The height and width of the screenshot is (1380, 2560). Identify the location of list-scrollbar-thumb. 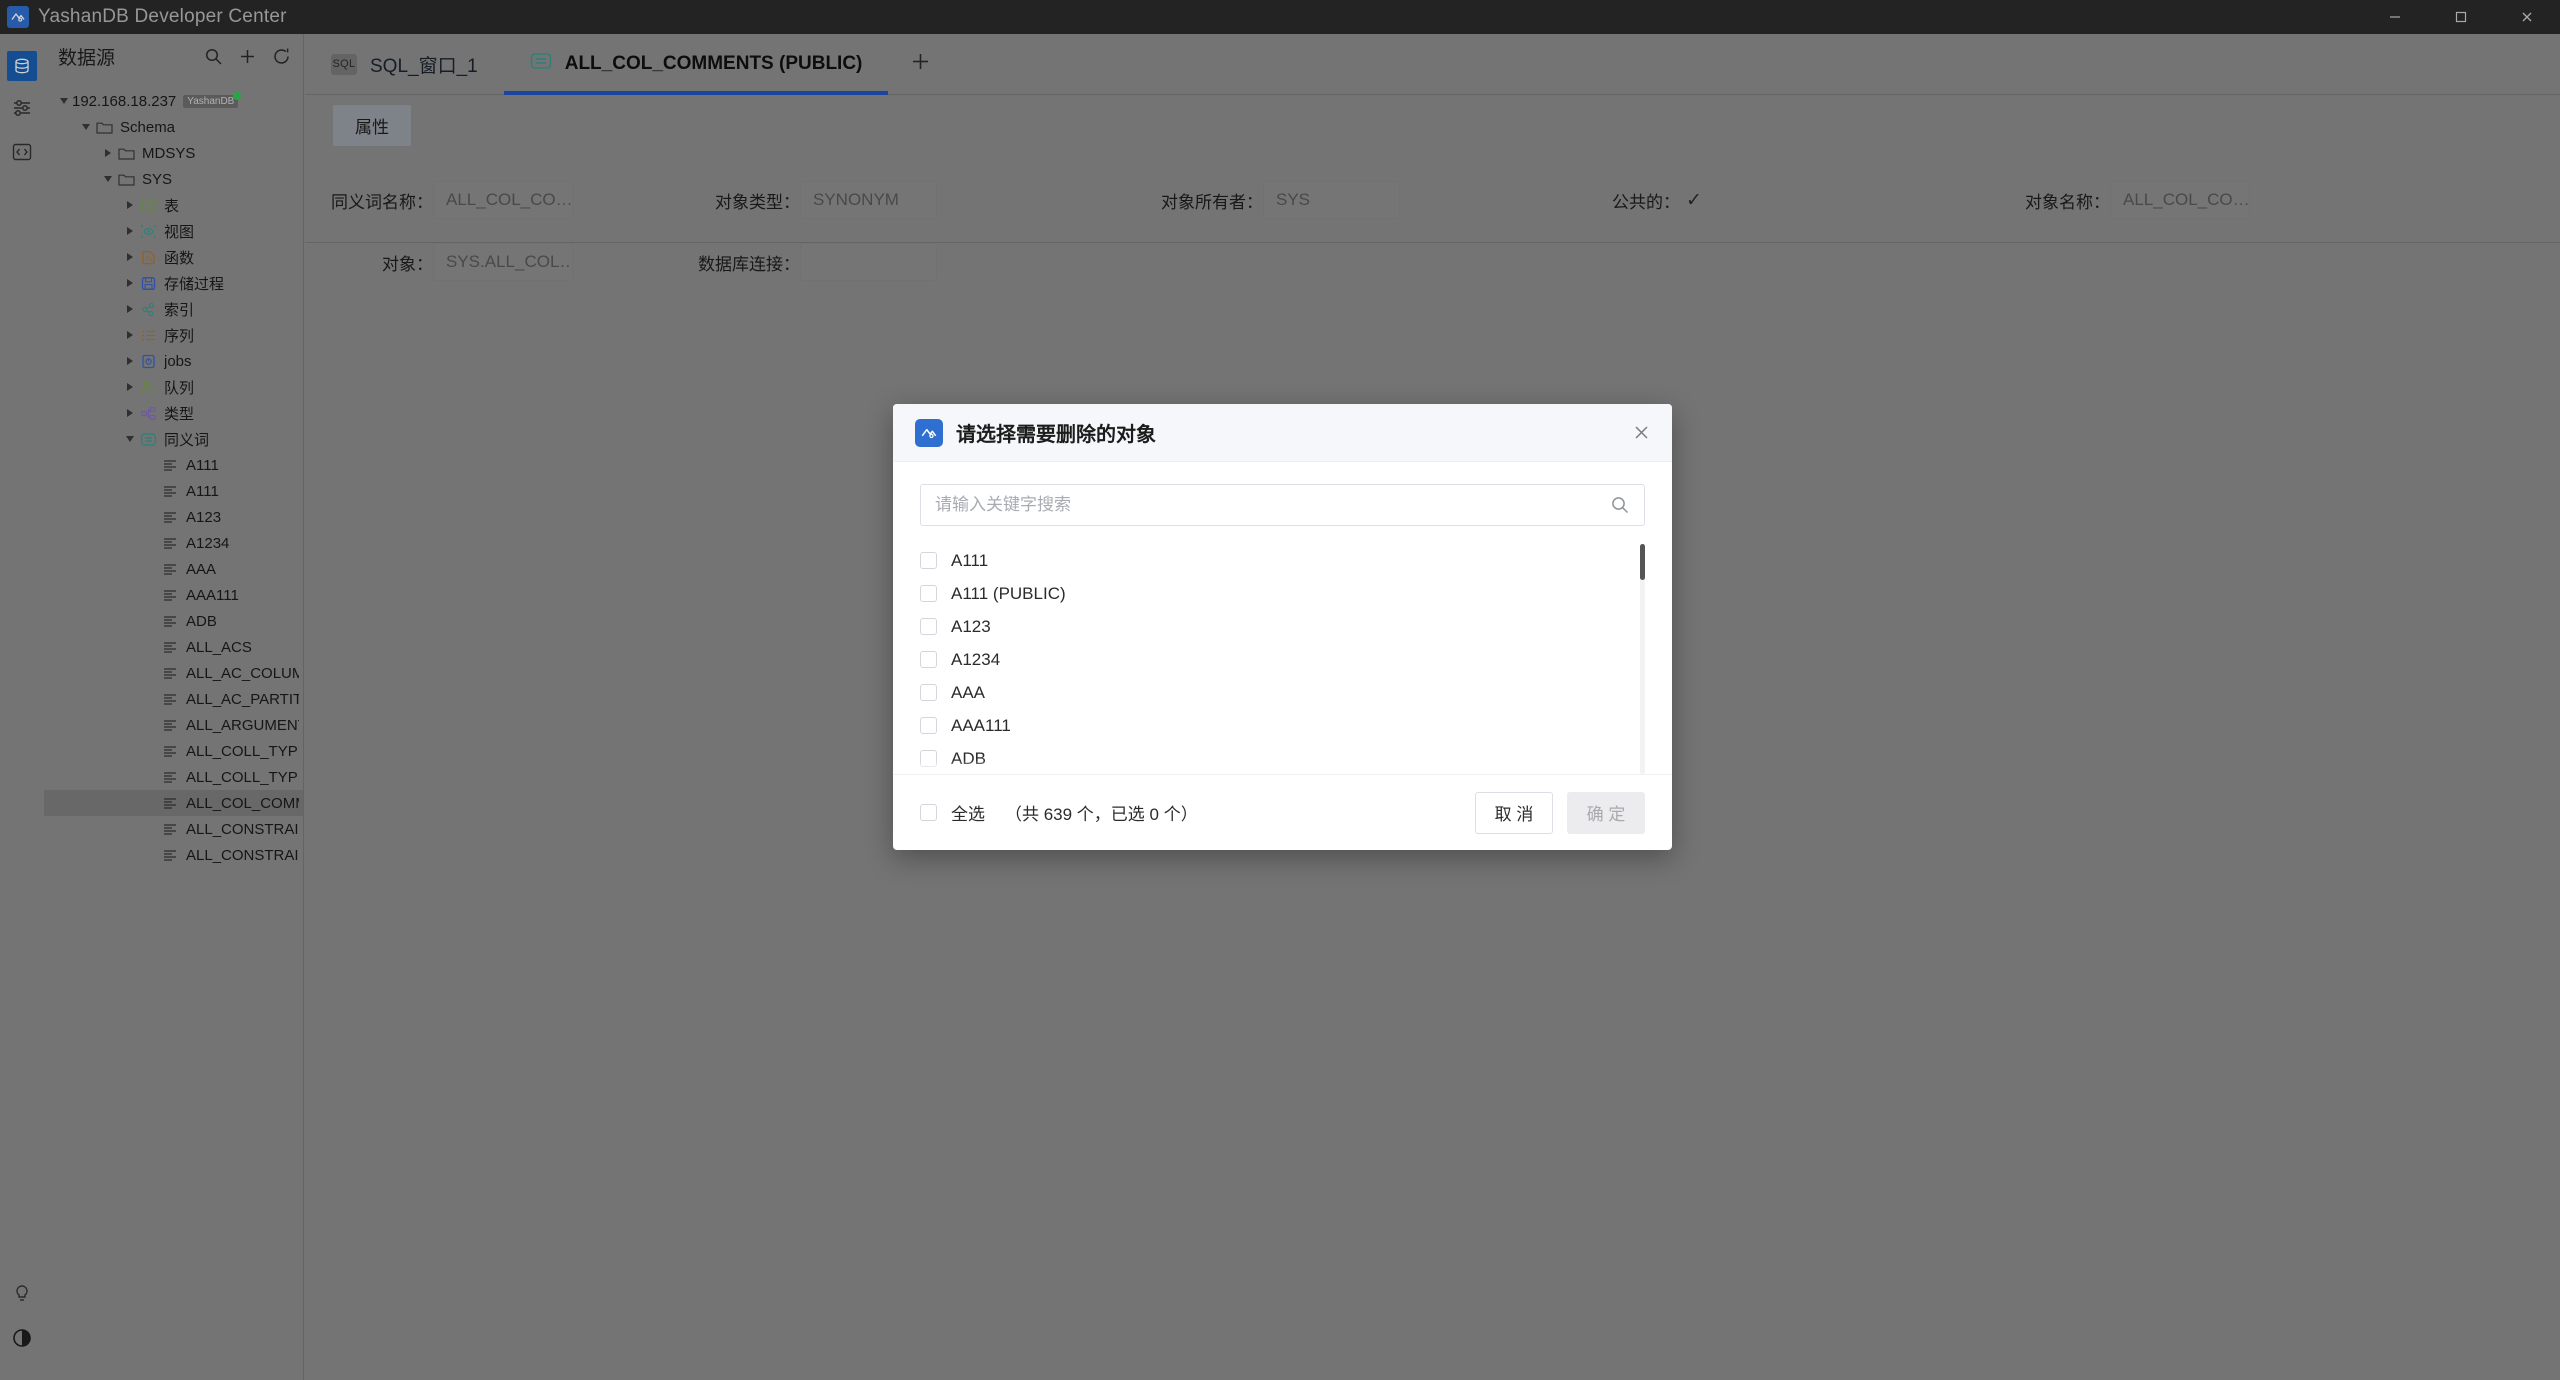
(1642, 562).